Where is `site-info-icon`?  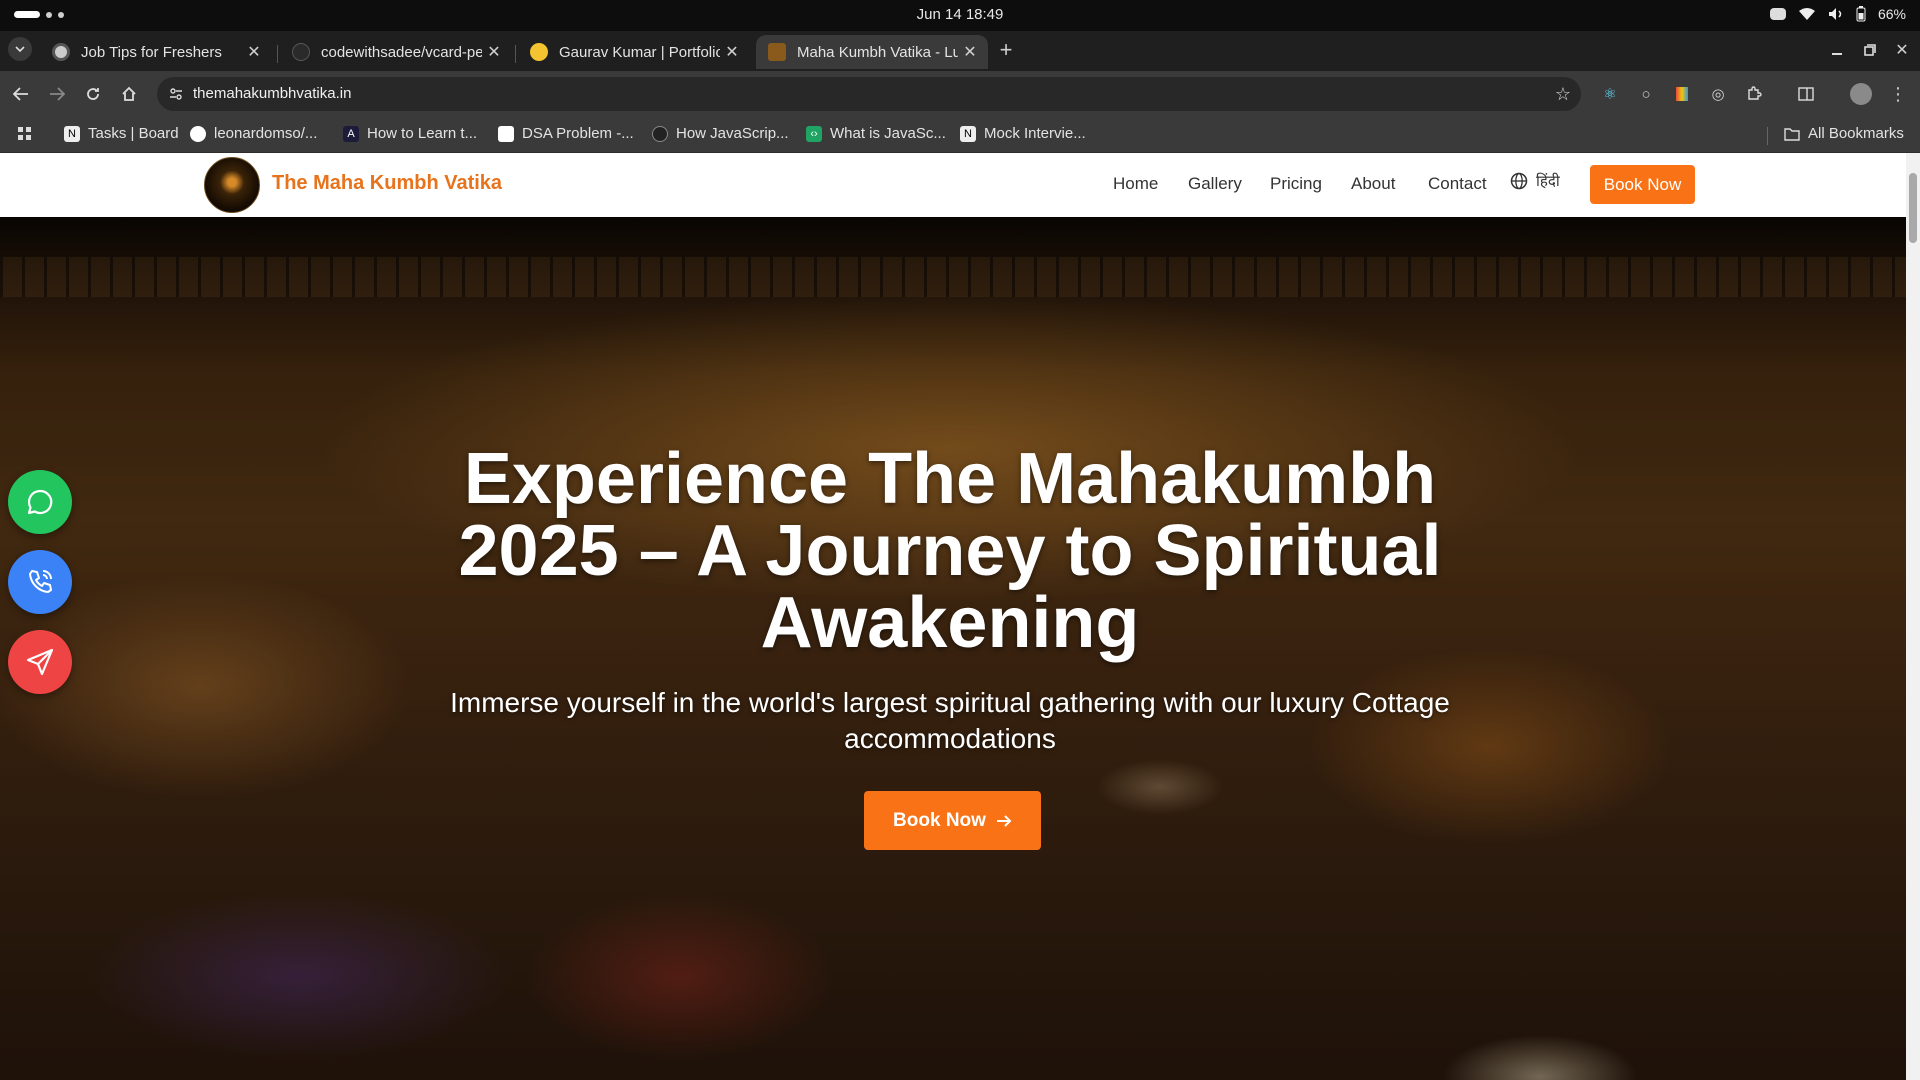 site-info-icon is located at coordinates (176, 94).